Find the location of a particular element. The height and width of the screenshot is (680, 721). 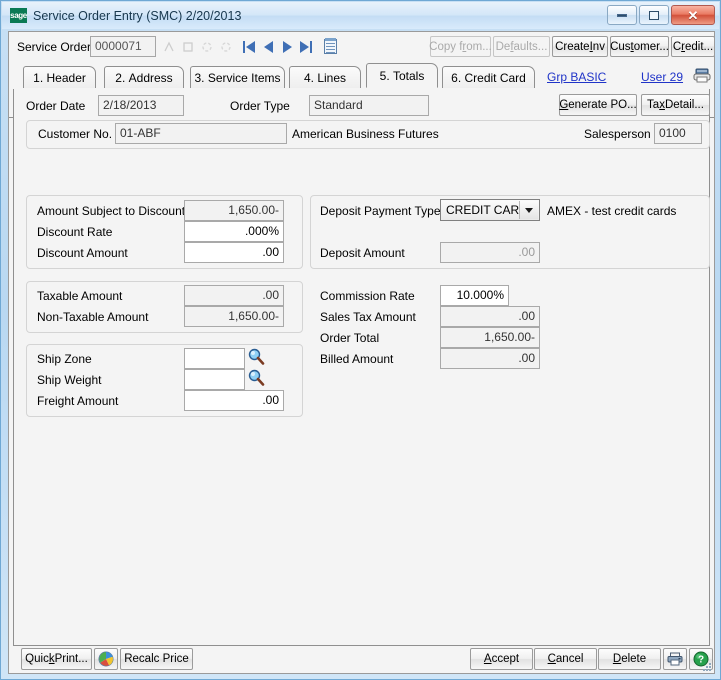

deposit-amount-input: .00 is located at coordinates (490, 252).